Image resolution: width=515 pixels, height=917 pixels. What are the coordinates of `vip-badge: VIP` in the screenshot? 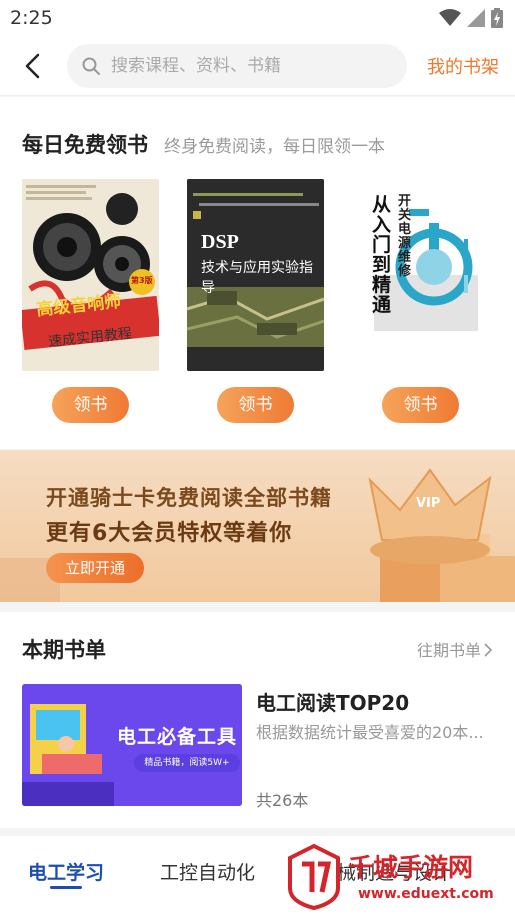 It's located at (428, 503).